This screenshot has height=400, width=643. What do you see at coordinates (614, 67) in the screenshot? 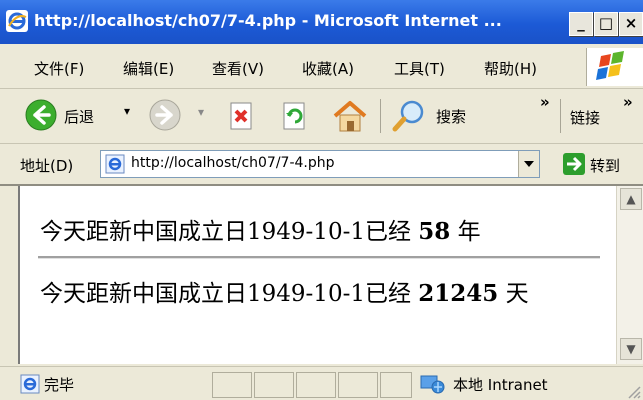
I see `windows-logo-icon` at bounding box center [614, 67].